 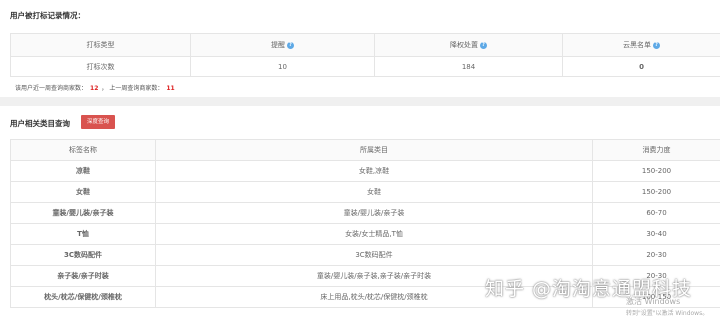 I want to click on table-row: 打标次数 10 184 0, so click(x=365, y=66).